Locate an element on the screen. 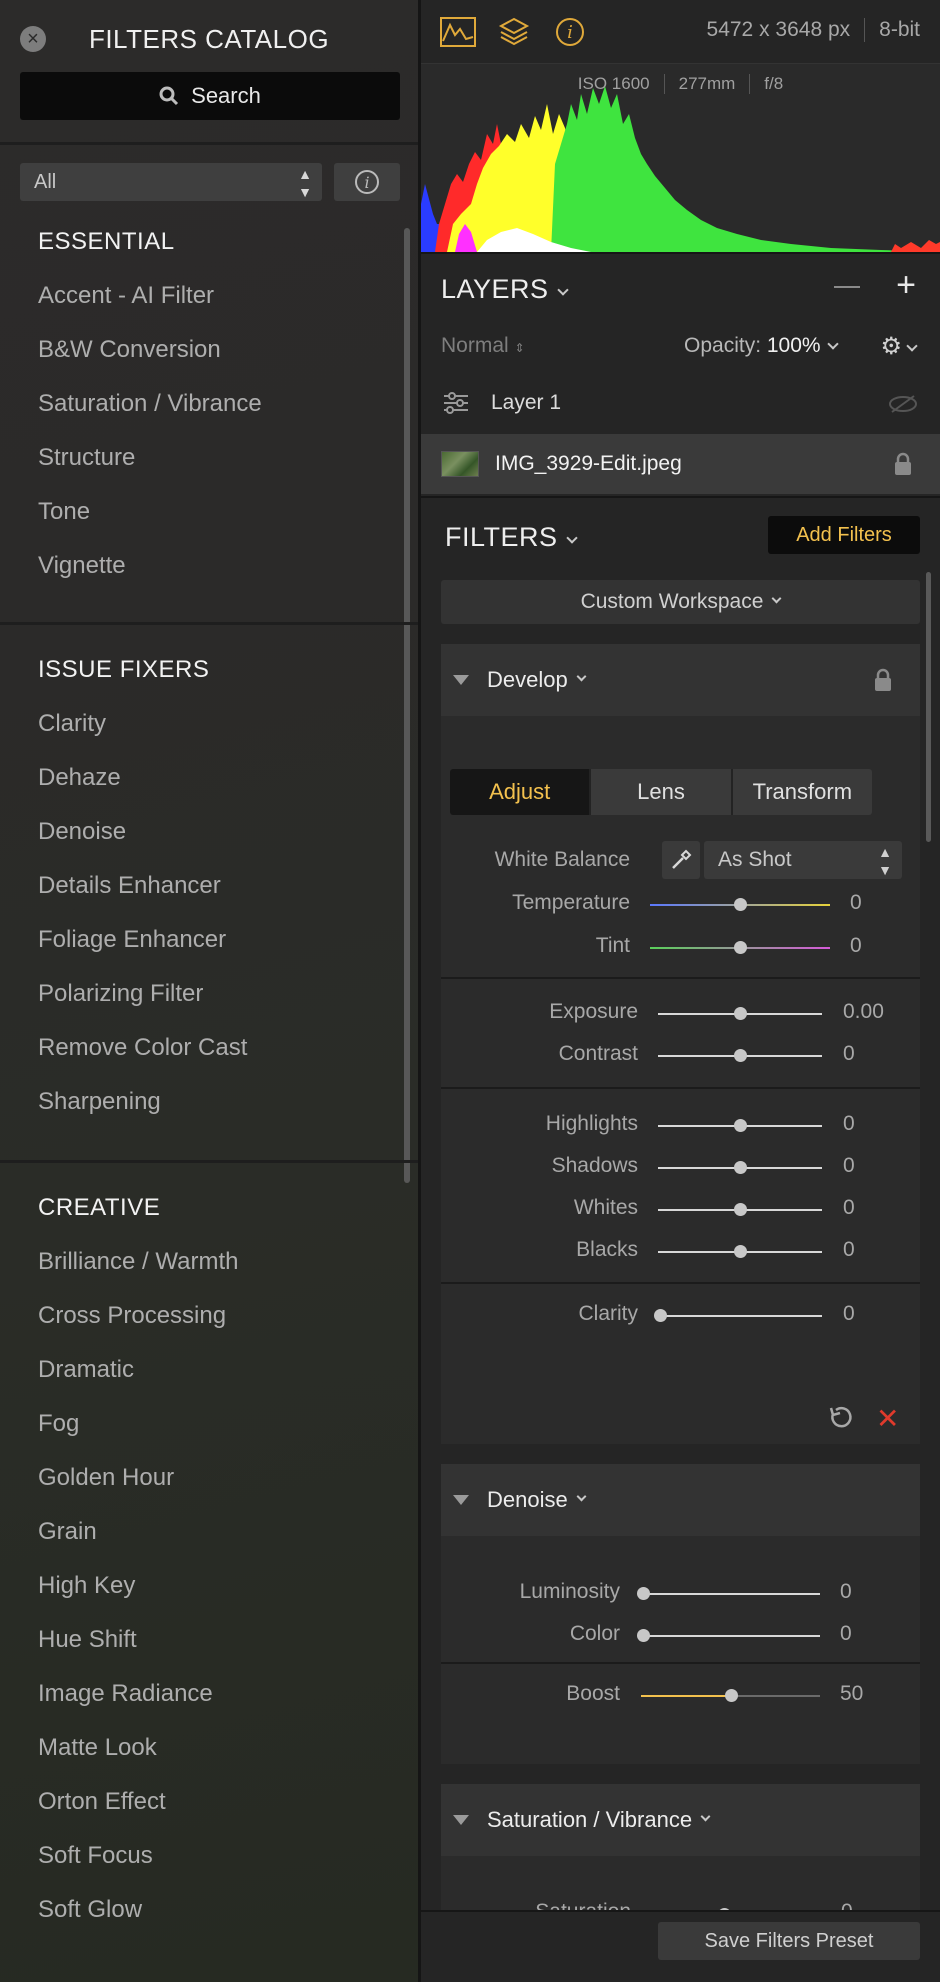 This screenshot has width=940, height=1982. catalog-search-input: Search is located at coordinates (210, 96).